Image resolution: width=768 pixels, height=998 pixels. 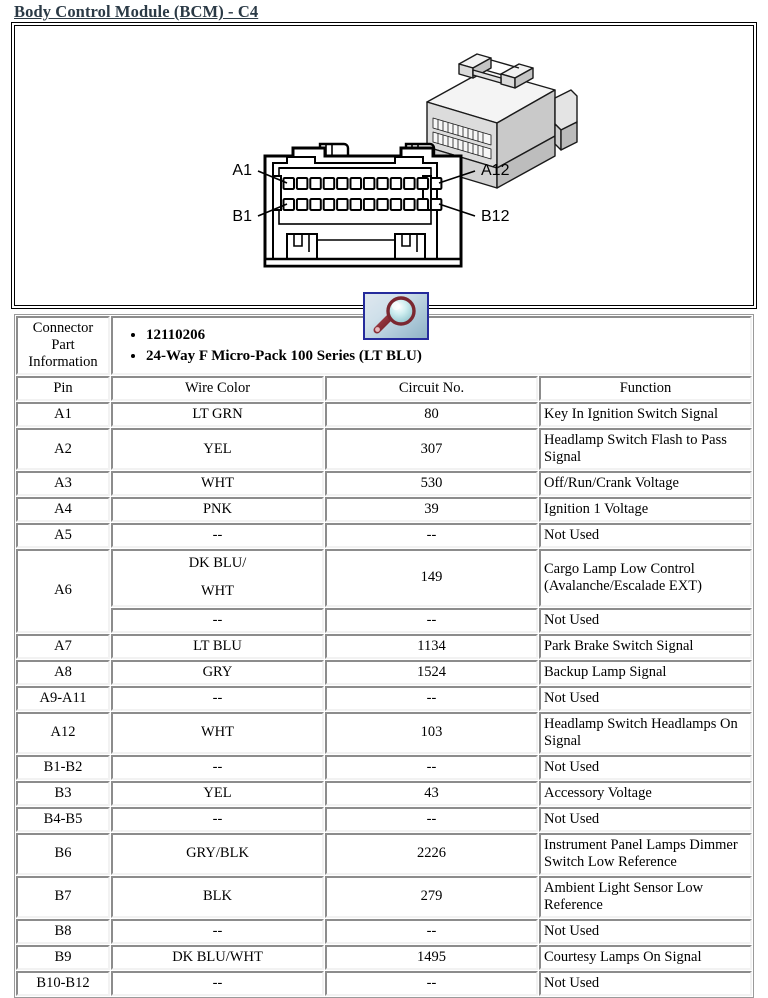 I want to click on column-header-circuit-no: Circuit No., so click(x=431, y=388).